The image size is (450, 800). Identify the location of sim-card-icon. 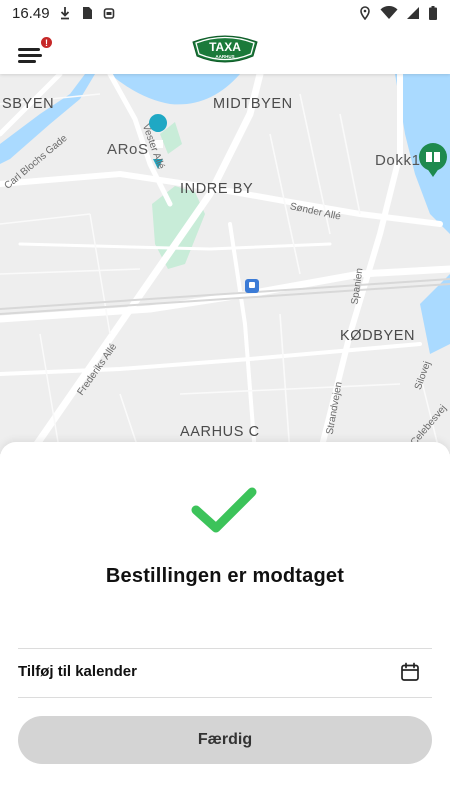
(87, 13).